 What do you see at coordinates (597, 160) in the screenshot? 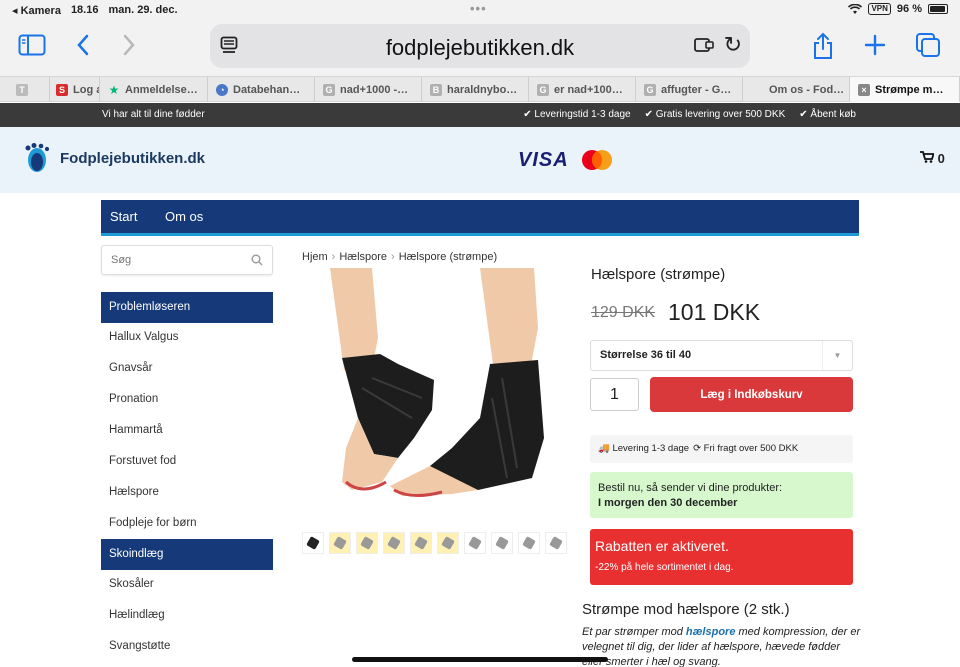
I see `mastercard-logo-icon` at bounding box center [597, 160].